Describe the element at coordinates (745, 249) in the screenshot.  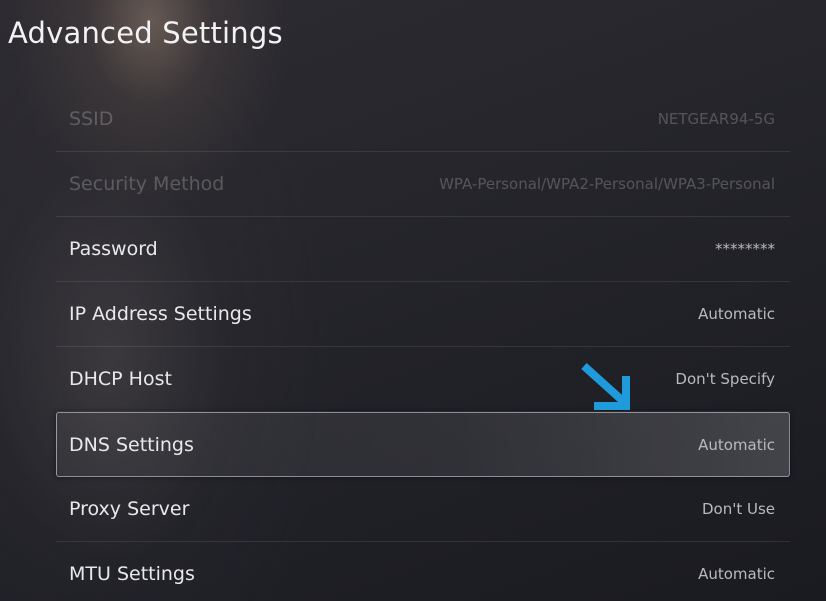
I see `setting-value: ********` at that location.